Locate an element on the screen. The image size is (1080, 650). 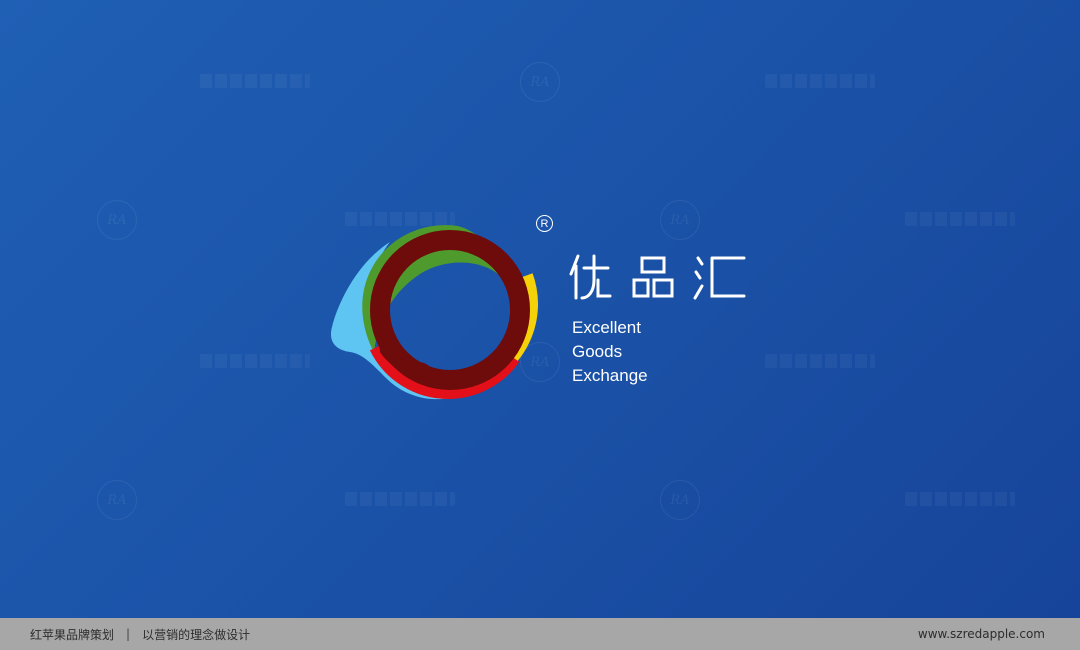
footer-right: www.szredapple.com is located at coordinates (981, 634).